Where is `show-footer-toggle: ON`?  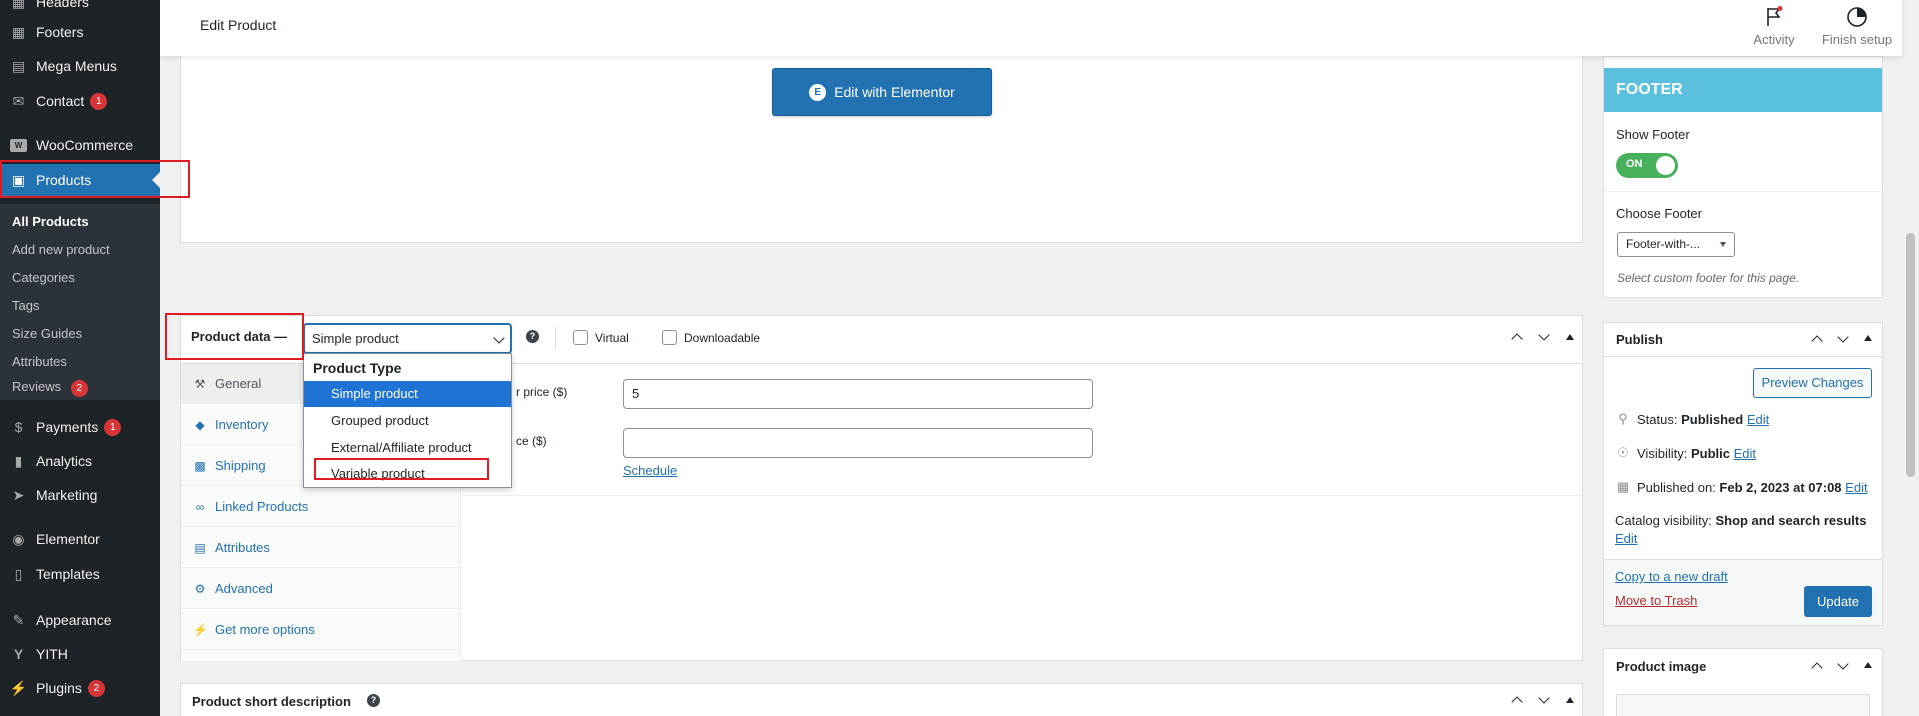 show-footer-toggle: ON is located at coordinates (1647, 165).